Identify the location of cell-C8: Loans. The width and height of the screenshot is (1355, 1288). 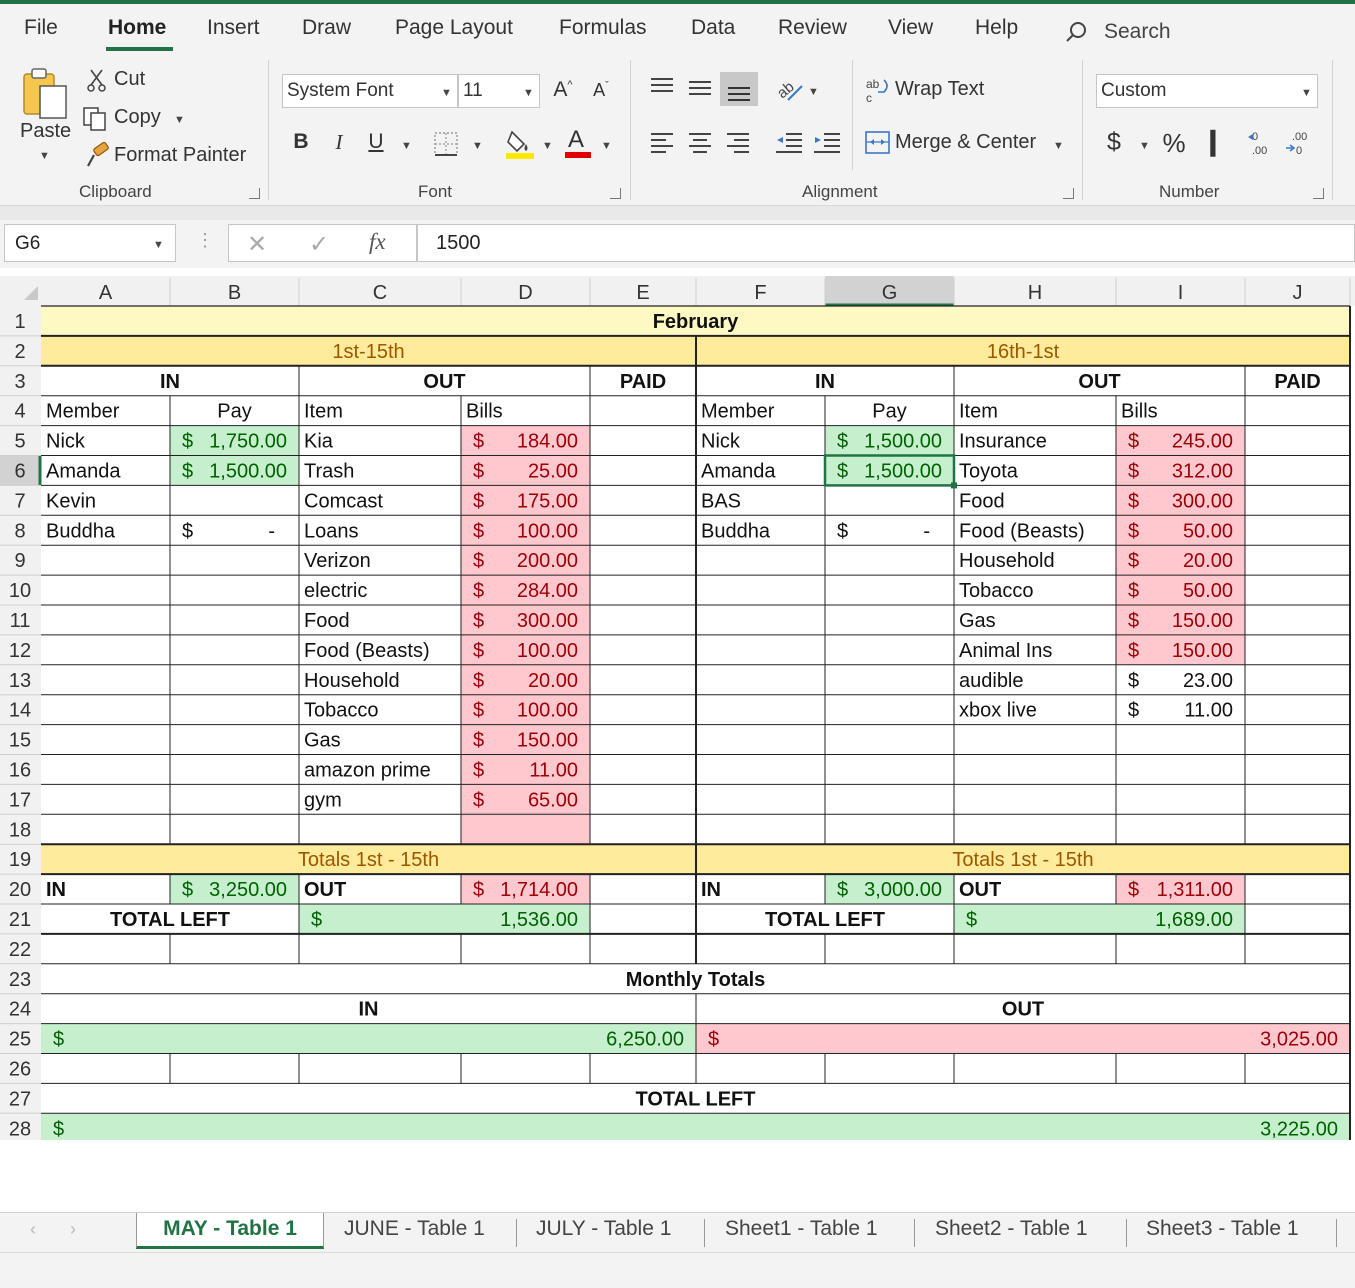
(331, 531).